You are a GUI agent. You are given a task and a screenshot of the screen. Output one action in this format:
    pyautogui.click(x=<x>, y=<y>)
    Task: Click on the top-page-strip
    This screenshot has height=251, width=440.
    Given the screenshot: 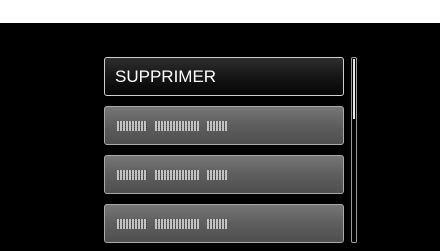 What is the action you would take?
    pyautogui.click(x=220, y=11)
    